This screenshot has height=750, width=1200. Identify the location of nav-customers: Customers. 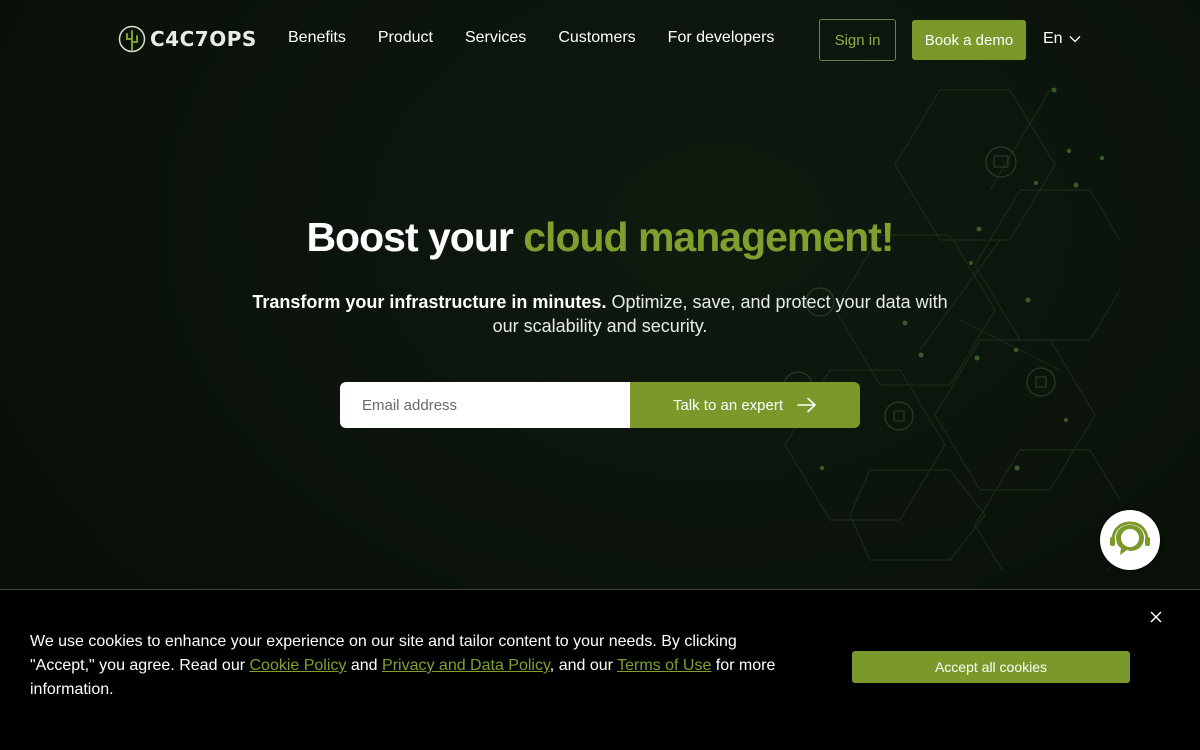
(596, 38).